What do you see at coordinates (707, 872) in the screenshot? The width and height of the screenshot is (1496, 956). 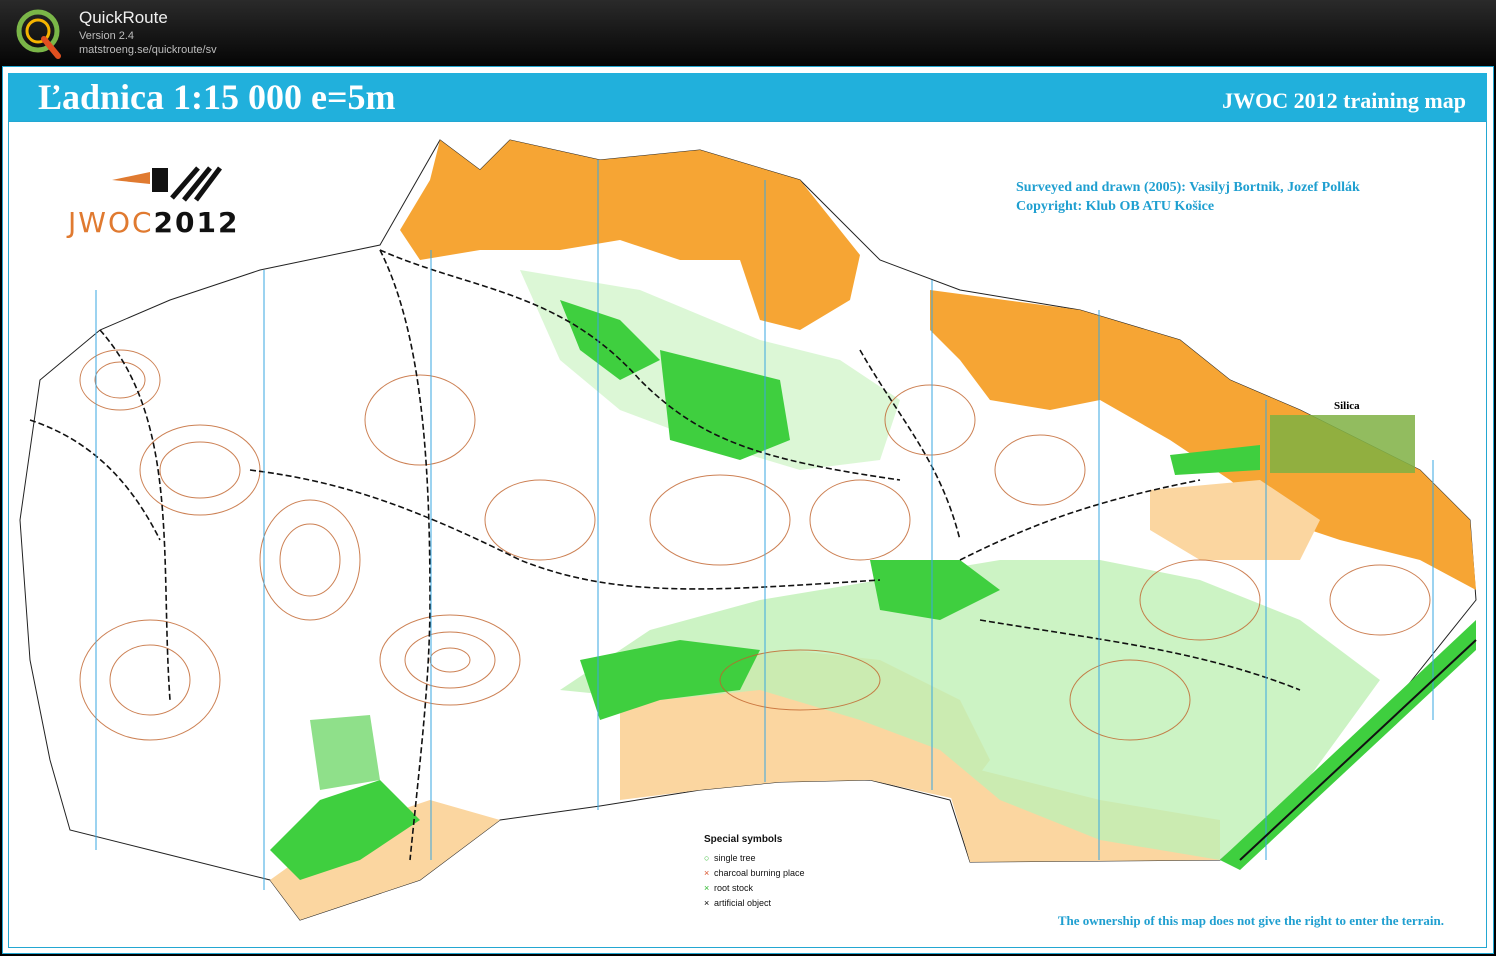 I see `red-x-icon: ×` at bounding box center [707, 872].